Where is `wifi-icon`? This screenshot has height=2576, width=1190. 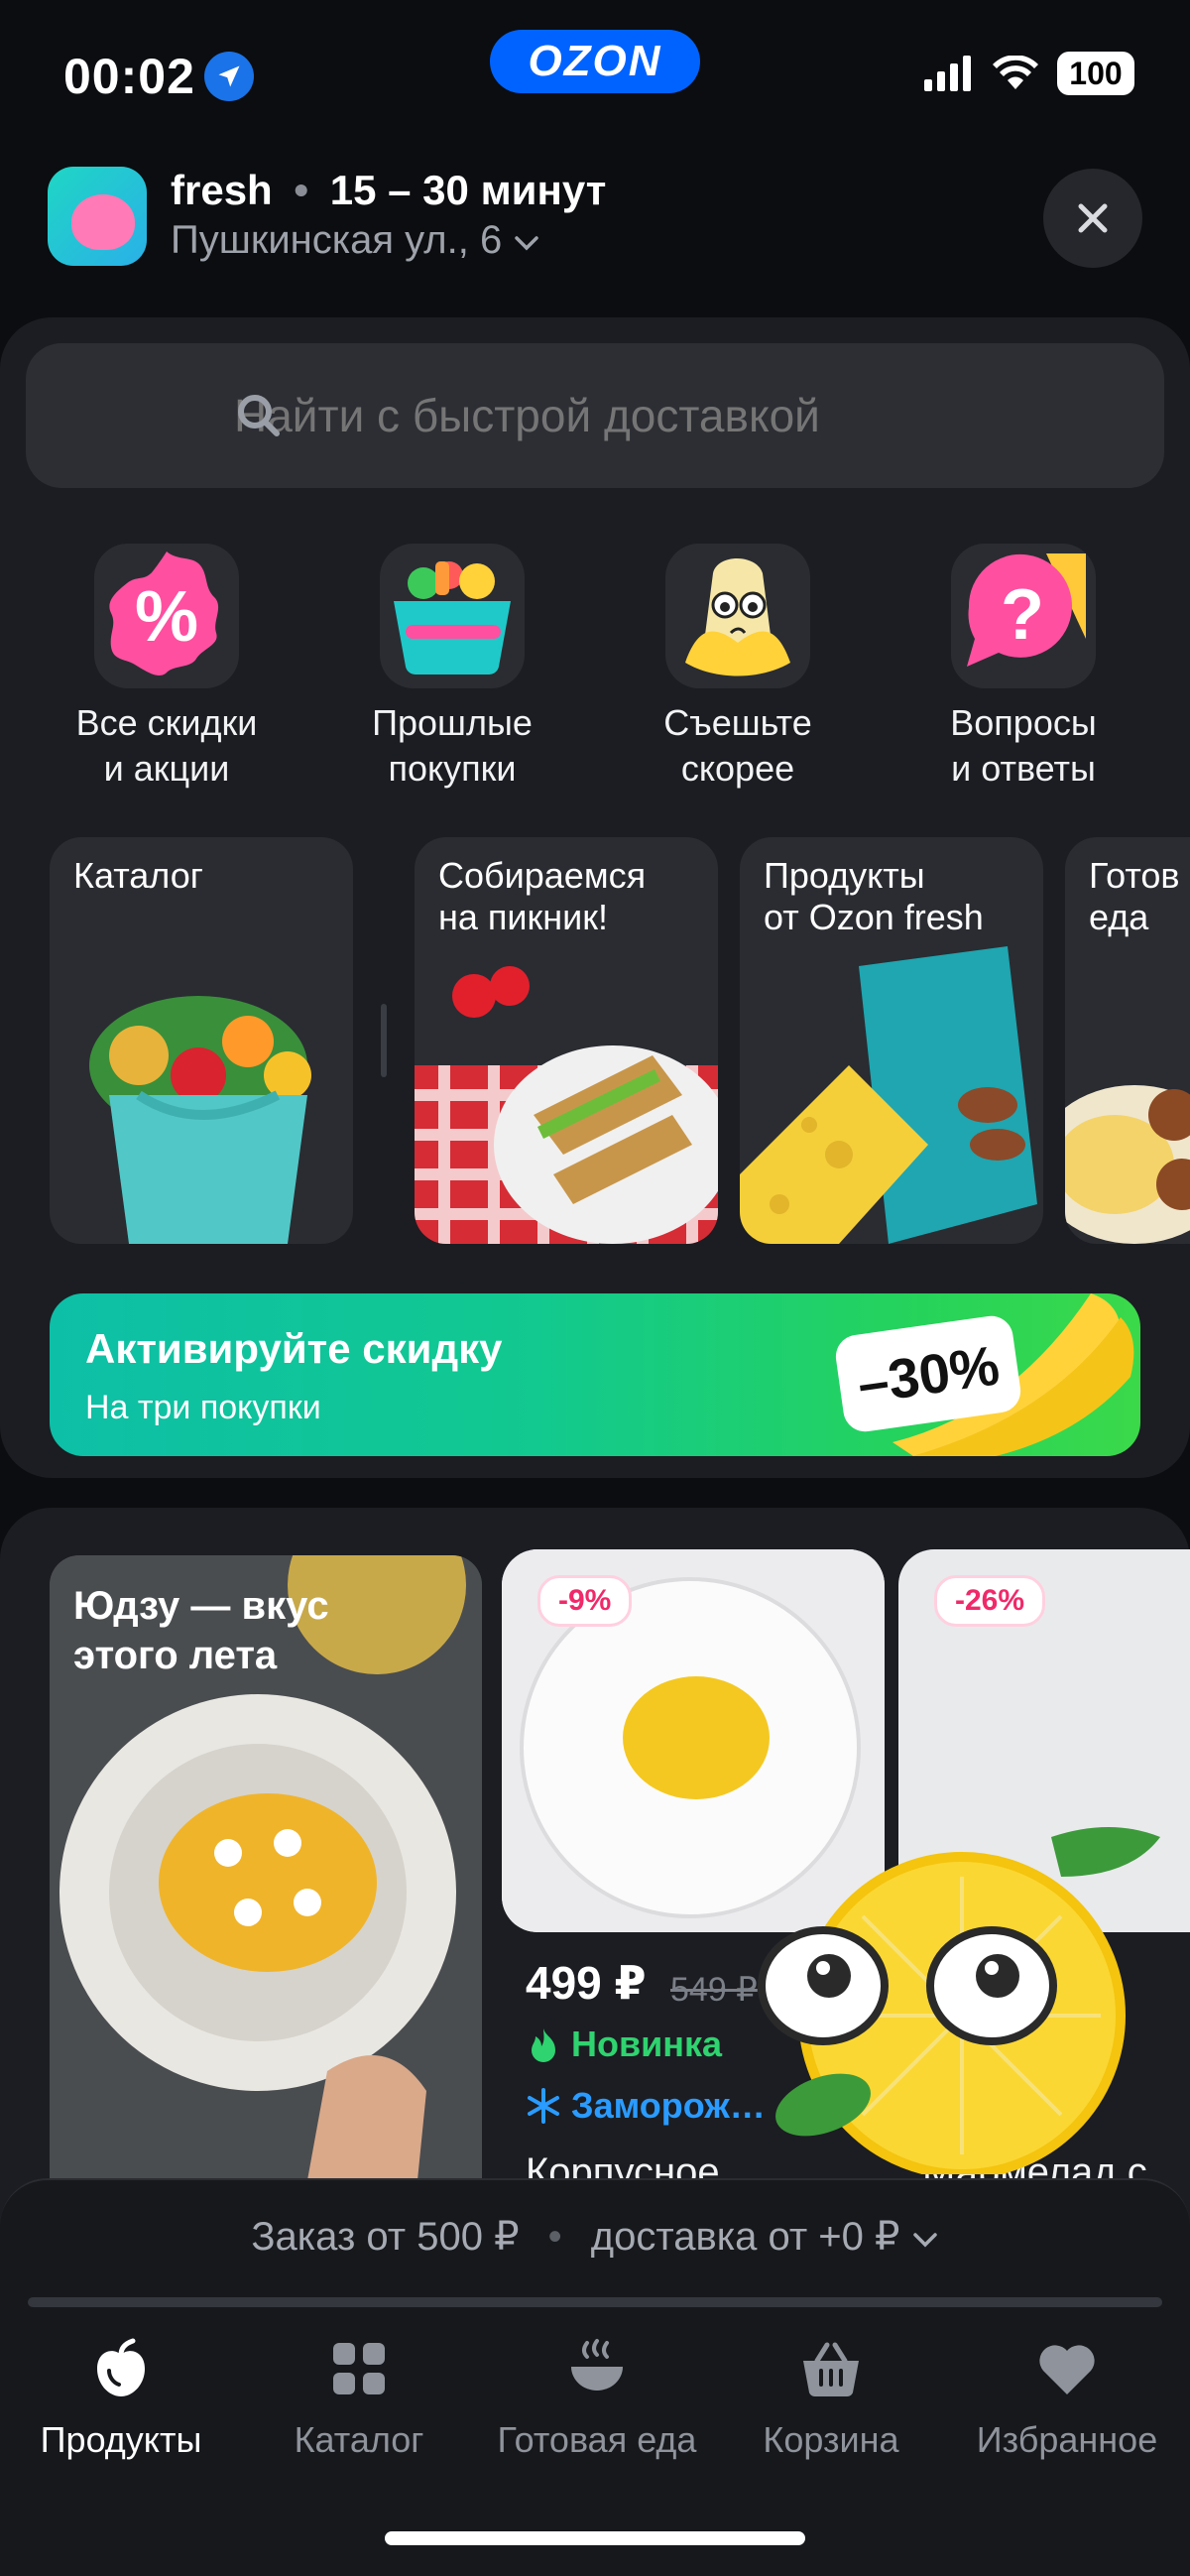
wifi-icon is located at coordinates (1015, 72).